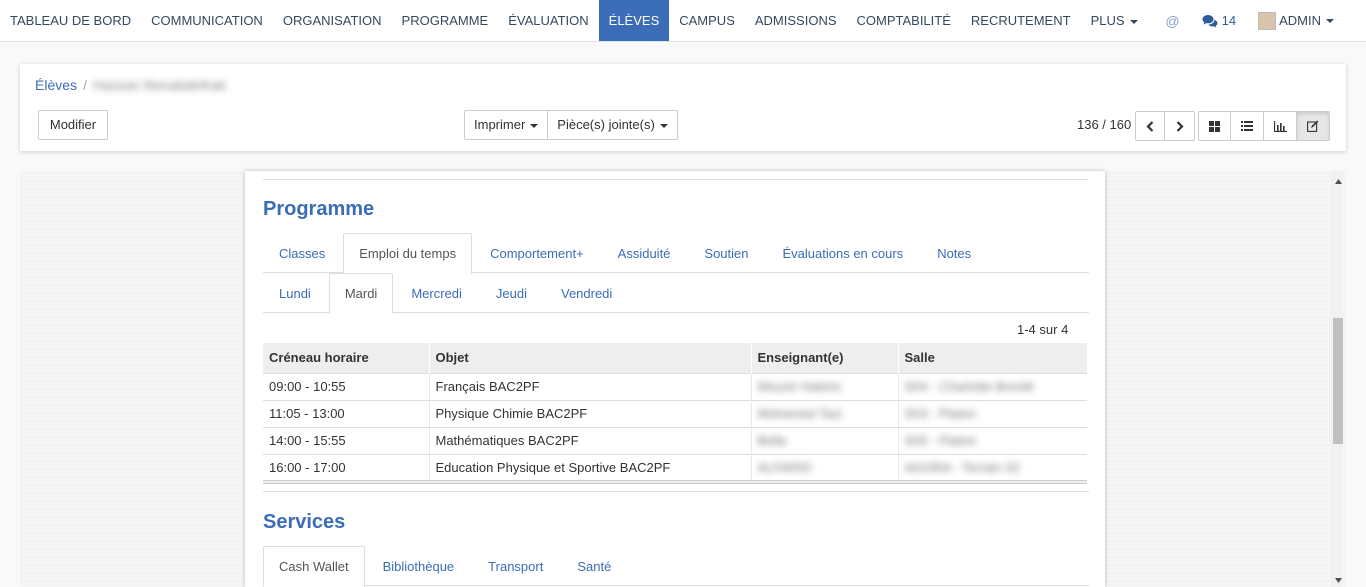 The image size is (1366, 587). Describe the element at coordinates (1210, 20) in the screenshot. I see `chat-bubbles-icon` at that location.